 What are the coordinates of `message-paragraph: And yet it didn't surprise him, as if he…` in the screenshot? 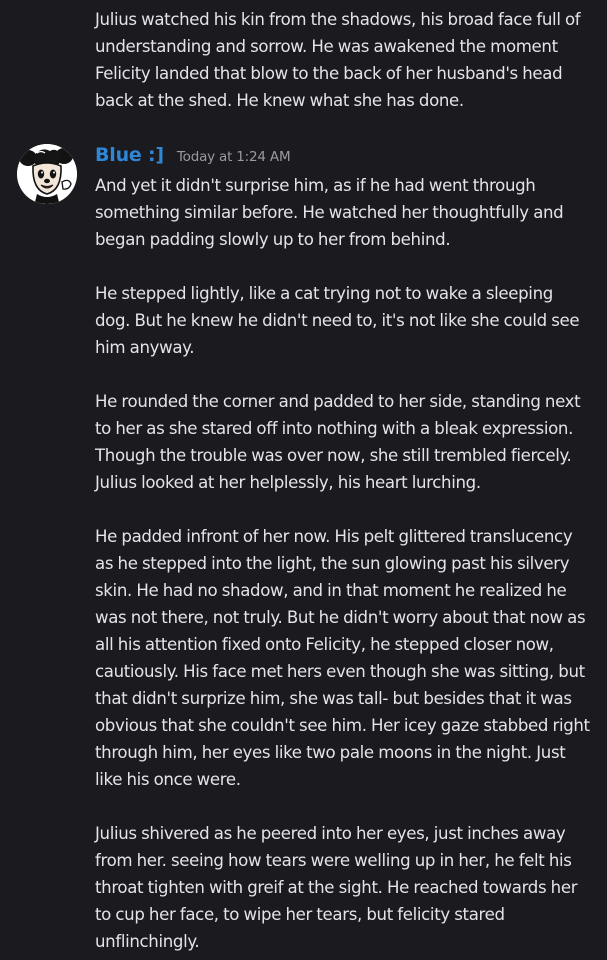 It's located at (329, 212).